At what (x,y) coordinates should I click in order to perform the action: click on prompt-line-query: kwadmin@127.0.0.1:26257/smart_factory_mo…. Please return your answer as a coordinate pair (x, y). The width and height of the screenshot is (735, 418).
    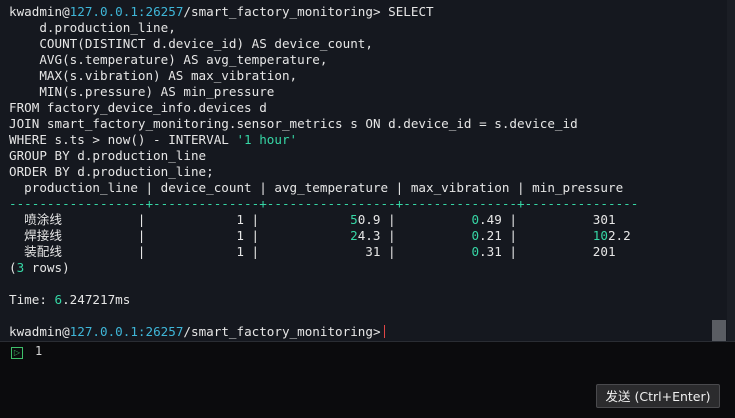
    Looking at the image, I should click on (221, 12).